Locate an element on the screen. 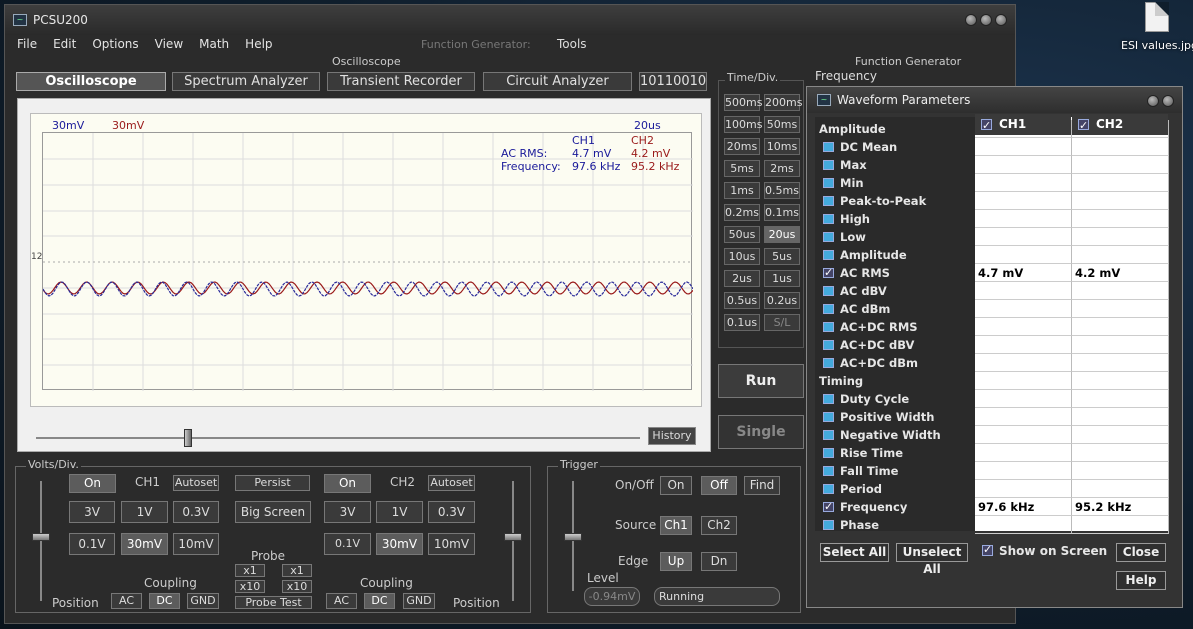 This screenshot has width=1193, height=629. ch1-30mv-button: 30mV is located at coordinates (144, 544).